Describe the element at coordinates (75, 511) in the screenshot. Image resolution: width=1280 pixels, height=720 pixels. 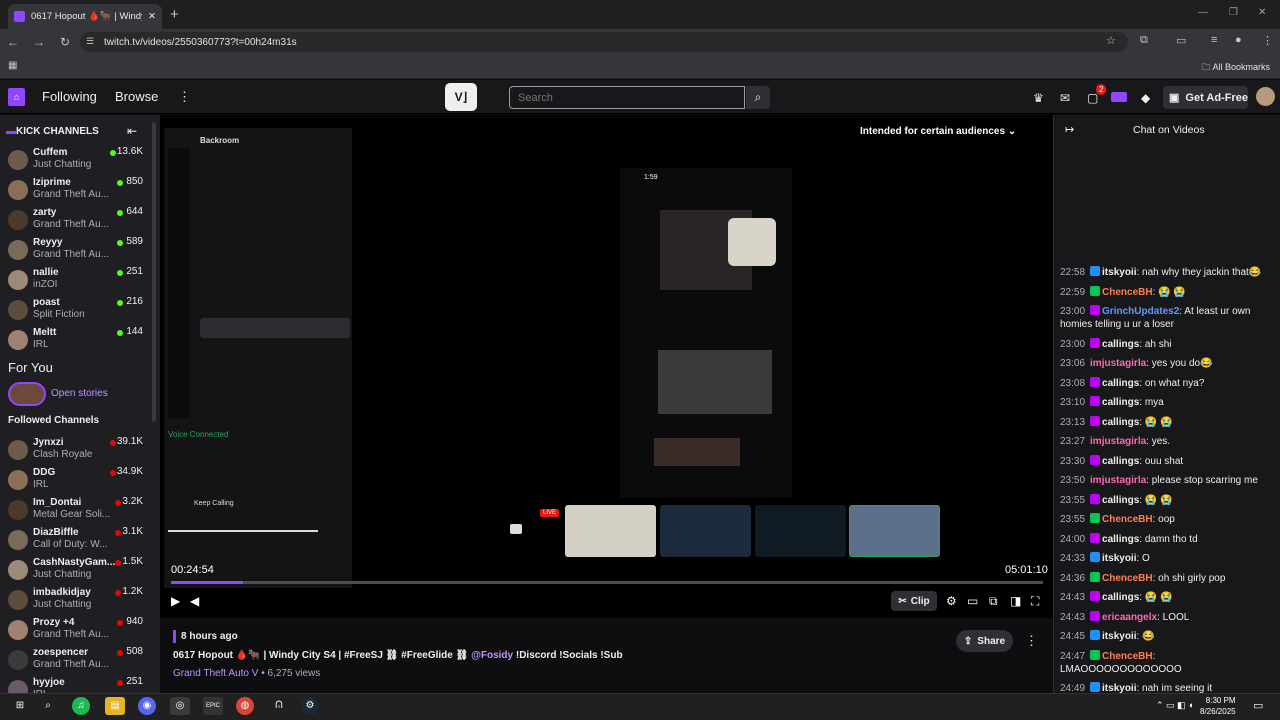
I see `sidebar-channel: Im_Dontai Metal Gear Soli... 3.2K` at that location.